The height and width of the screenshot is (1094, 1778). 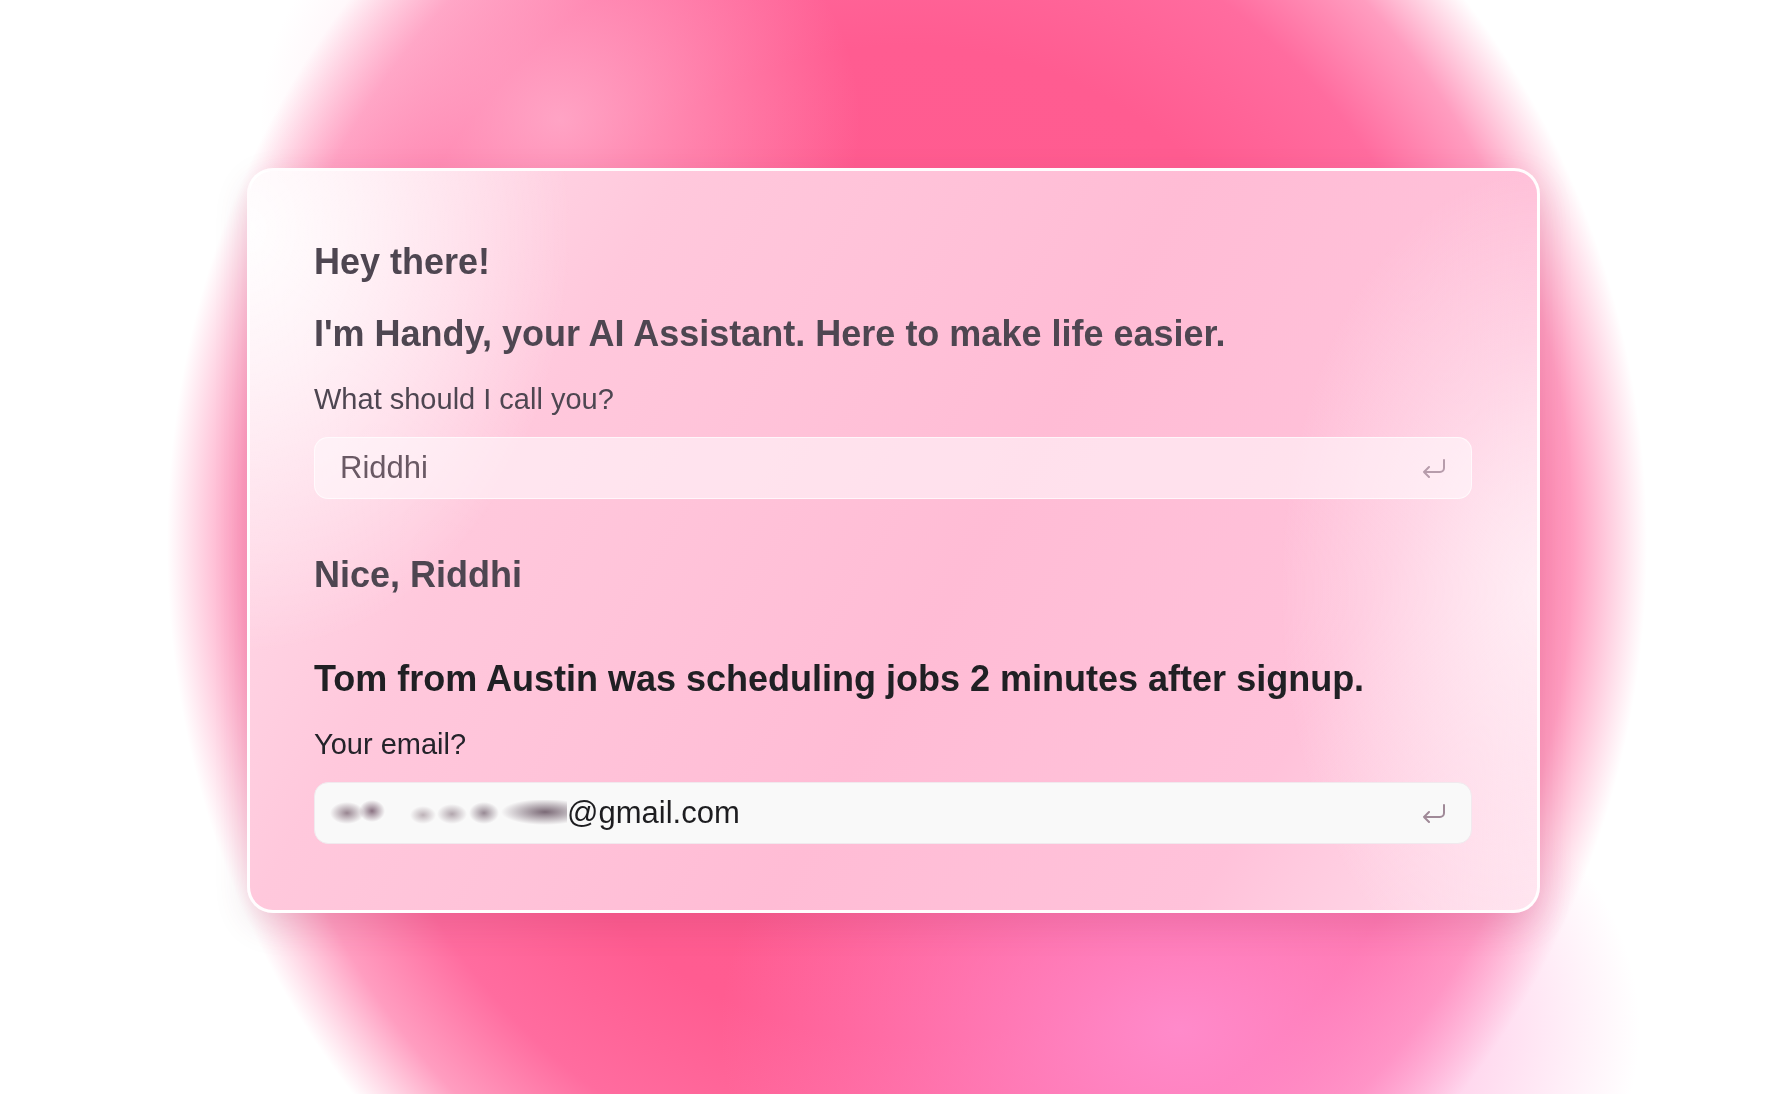 I want to click on assistant-message: I'm Handy, your AI Assistant. Here to make life easier., so click(x=770, y=334).